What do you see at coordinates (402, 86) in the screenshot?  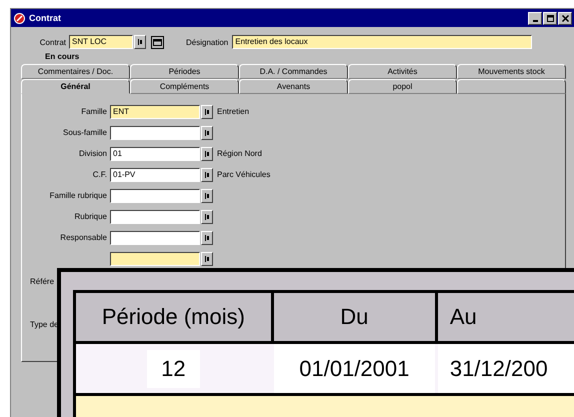 I see `tab: popol` at bounding box center [402, 86].